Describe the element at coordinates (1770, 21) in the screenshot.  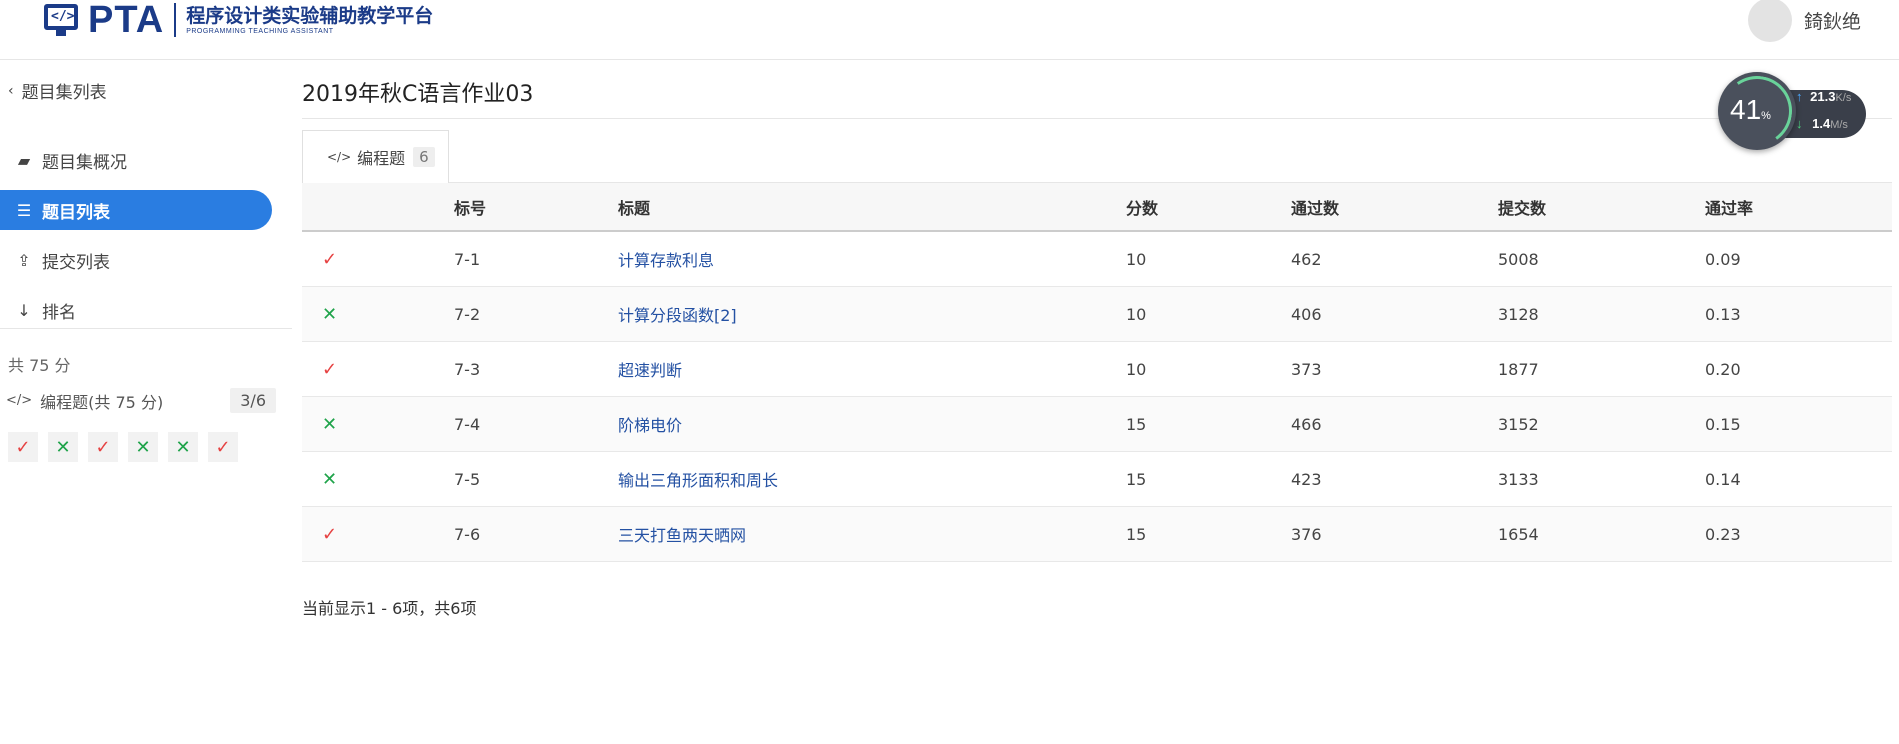
I see `avatar` at that location.